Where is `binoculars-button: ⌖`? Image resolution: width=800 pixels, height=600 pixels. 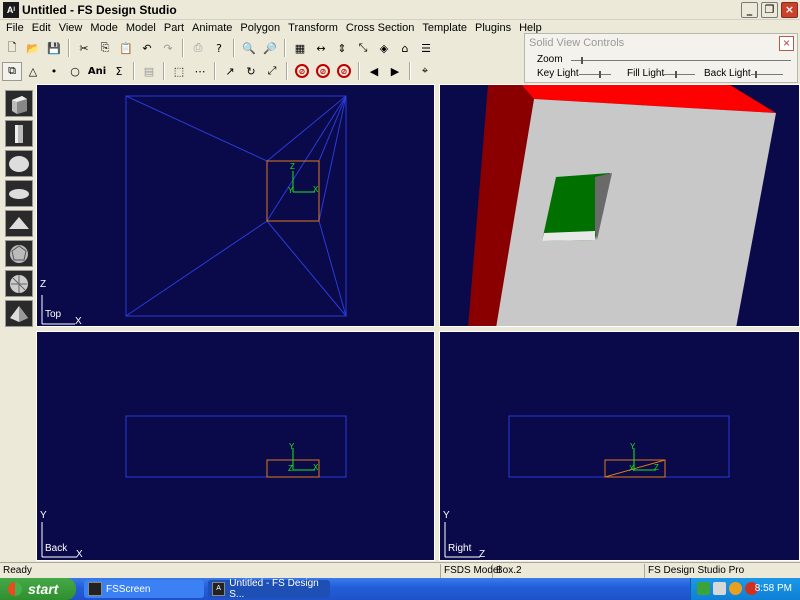 binoculars-button: ⌖ is located at coordinates (425, 71).